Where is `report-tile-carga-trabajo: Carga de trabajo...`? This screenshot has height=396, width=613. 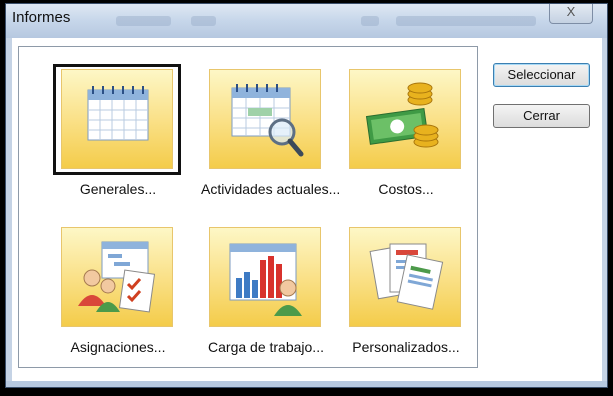
report-tile-carga-trabajo: Carga de trabajo... is located at coordinates (266, 299).